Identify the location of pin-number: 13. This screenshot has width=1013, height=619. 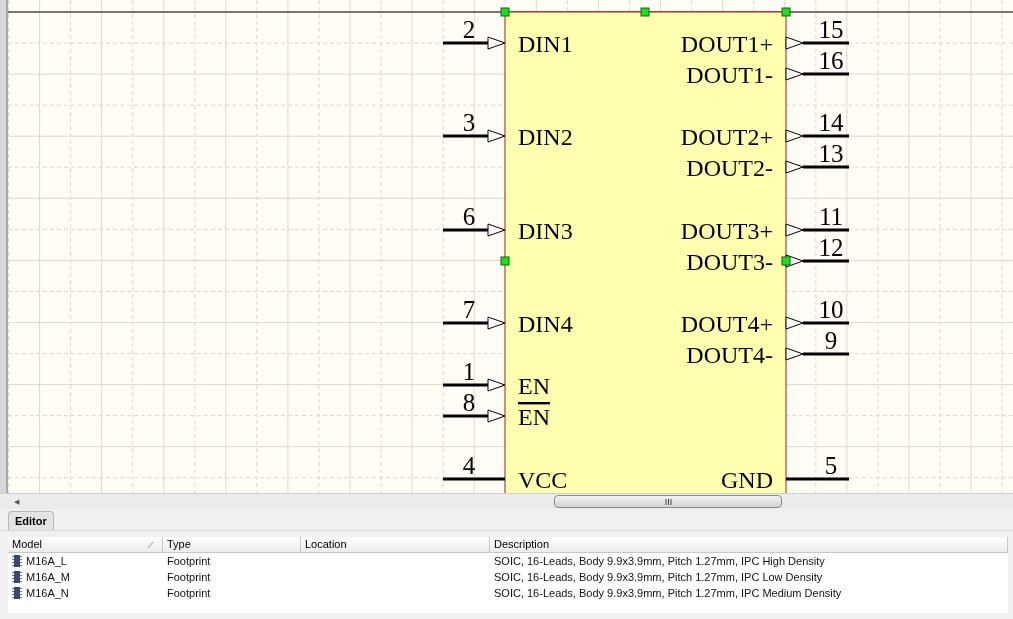
(831, 153).